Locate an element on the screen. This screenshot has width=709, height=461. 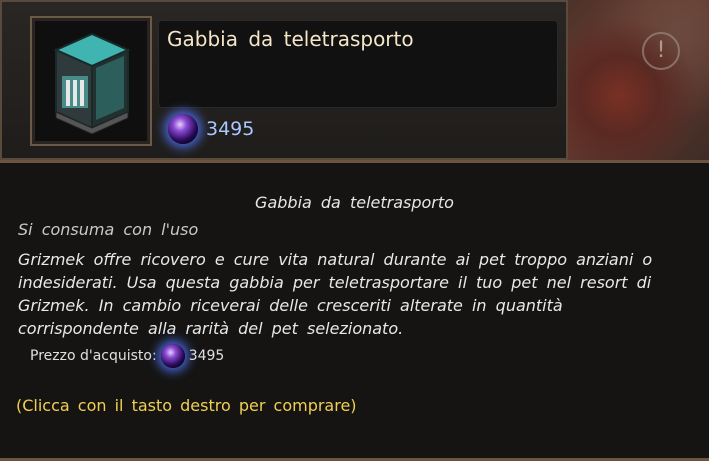
tooltip-title: Gabbia da teletrasporto is located at coordinates (354, 202).